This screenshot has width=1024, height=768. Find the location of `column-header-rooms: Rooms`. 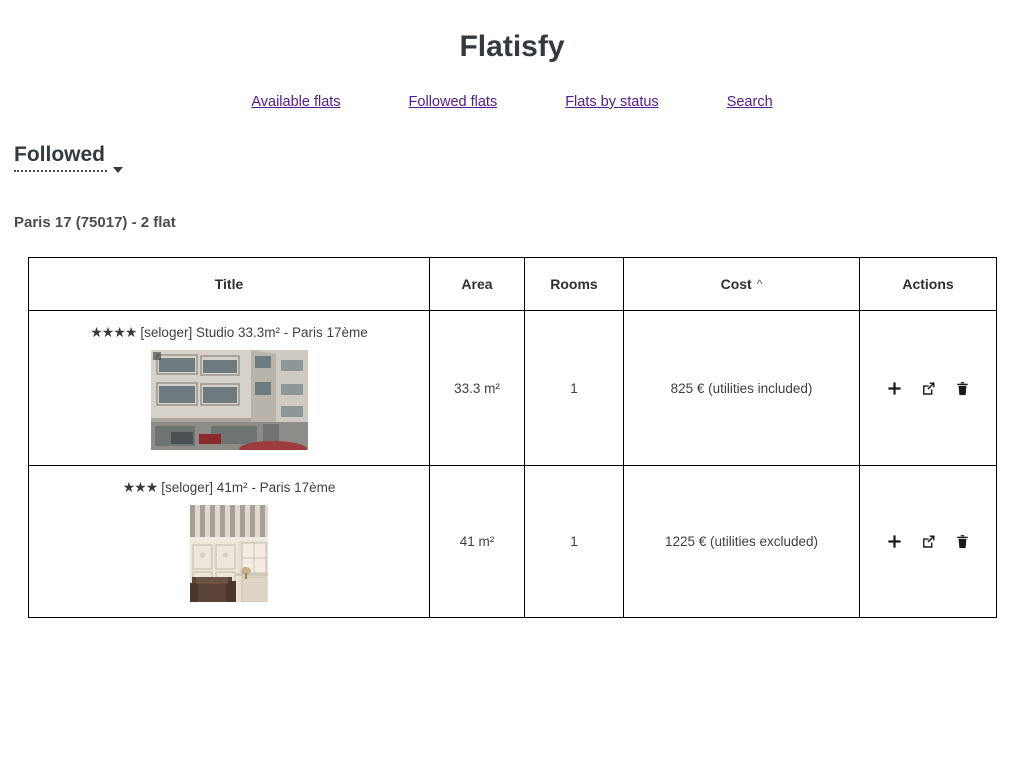

column-header-rooms: Rooms is located at coordinates (574, 284).